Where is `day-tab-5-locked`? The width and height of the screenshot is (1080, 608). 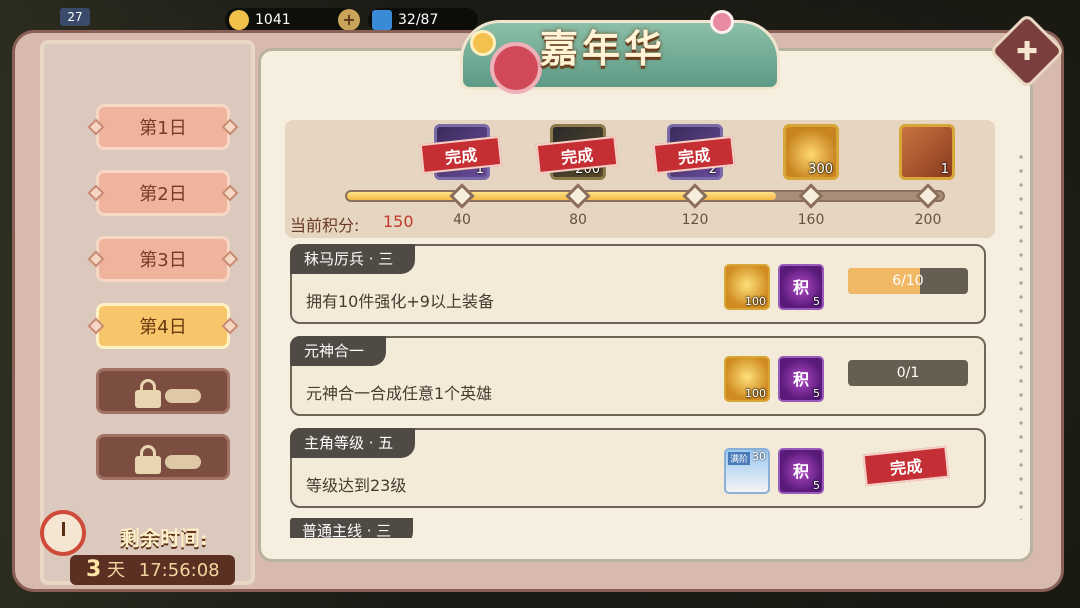
day-tab-5-locked is located at coordinates (163, 391).